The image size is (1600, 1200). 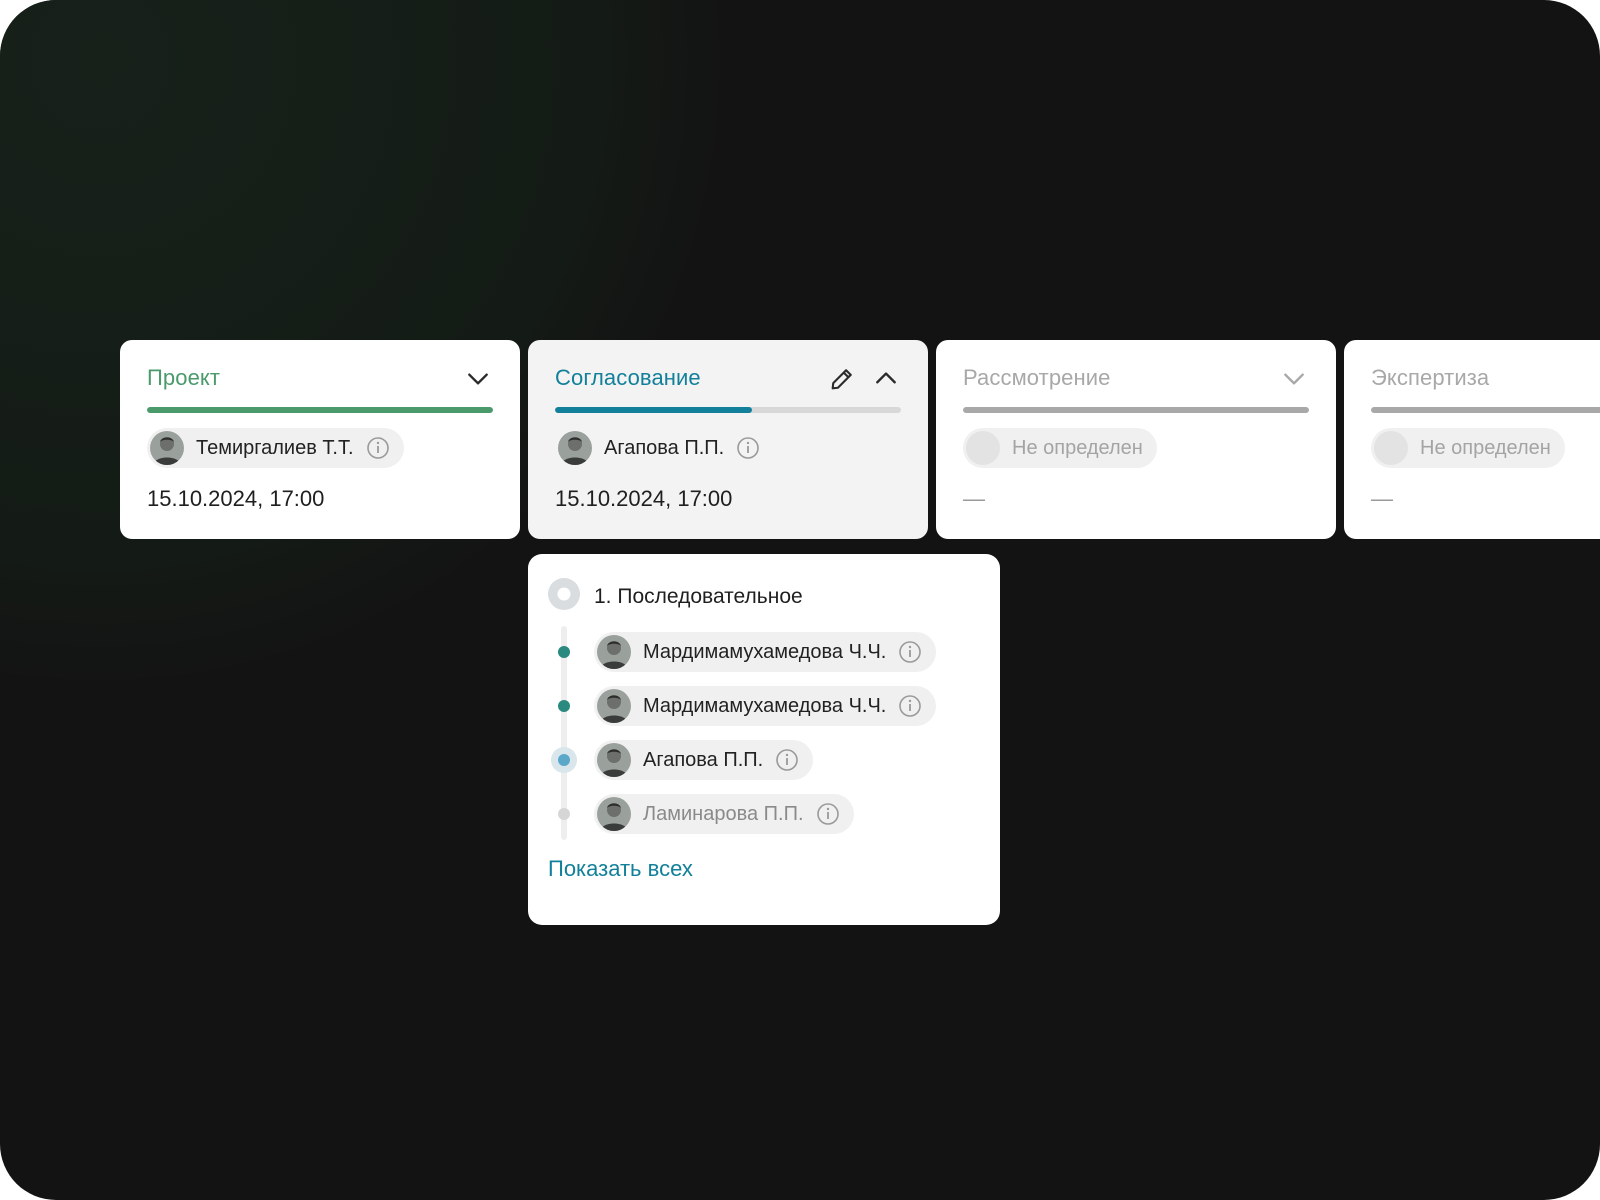 What do you see at coordinates (698, 596) in the screenshot?
I see `route-title: 1. Последовательное` at bounding box center [698, 596].